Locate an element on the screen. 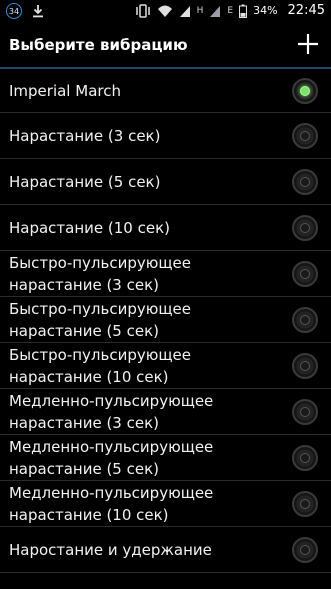  list-item: Быстро-пульсирующее нарастание (10 сек) is located at coordinates (165, 366).